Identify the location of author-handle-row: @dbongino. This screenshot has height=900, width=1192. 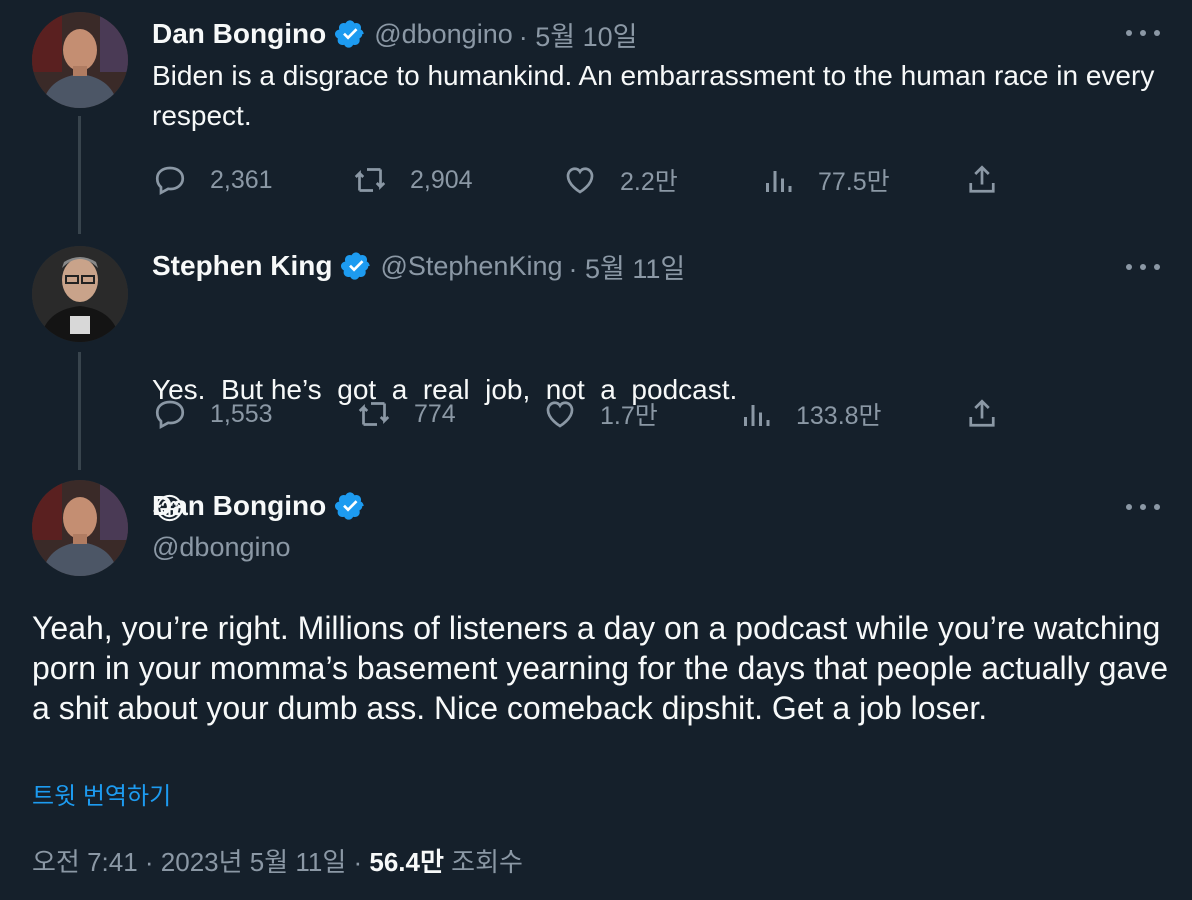
(221, 547).